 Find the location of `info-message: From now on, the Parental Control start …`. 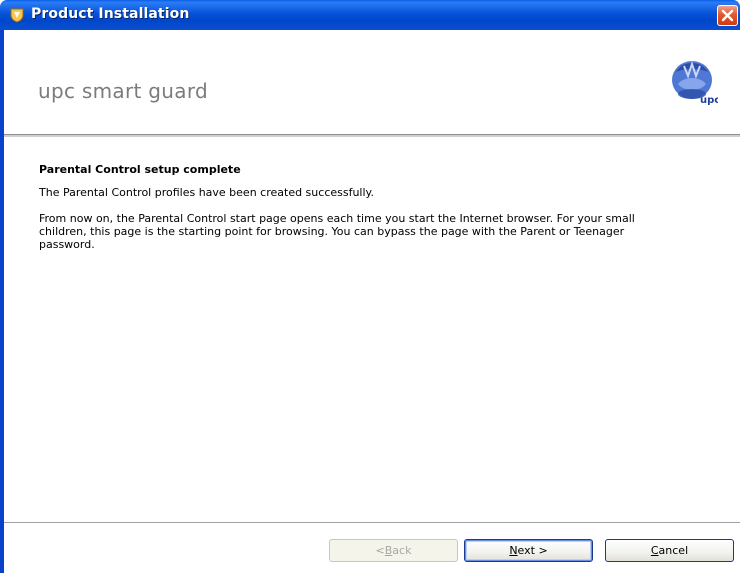

info-message: From now on, the Parental Control start … is located at coordinates (337, 231).